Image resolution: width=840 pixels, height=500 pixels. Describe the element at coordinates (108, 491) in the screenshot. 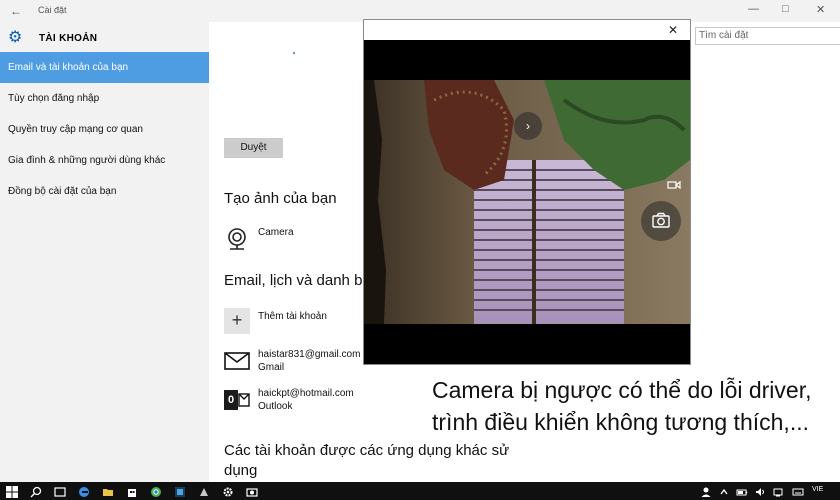

I see `file-explorer-icon` at that location.